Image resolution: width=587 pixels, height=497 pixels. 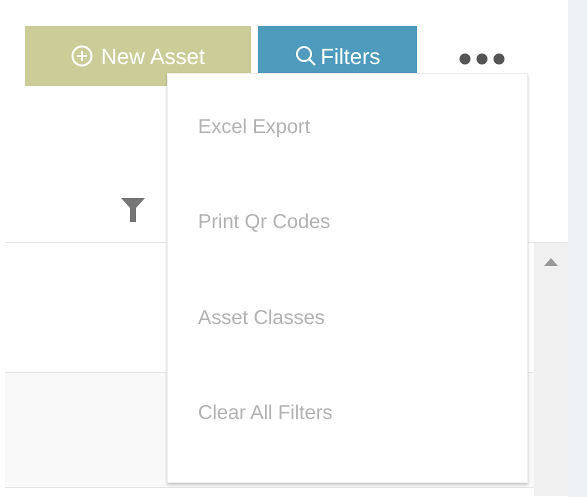 What do you see at coordinates (551, 369) in the screenshot?
I see `scrollbar` at bounding box center [551, 369].